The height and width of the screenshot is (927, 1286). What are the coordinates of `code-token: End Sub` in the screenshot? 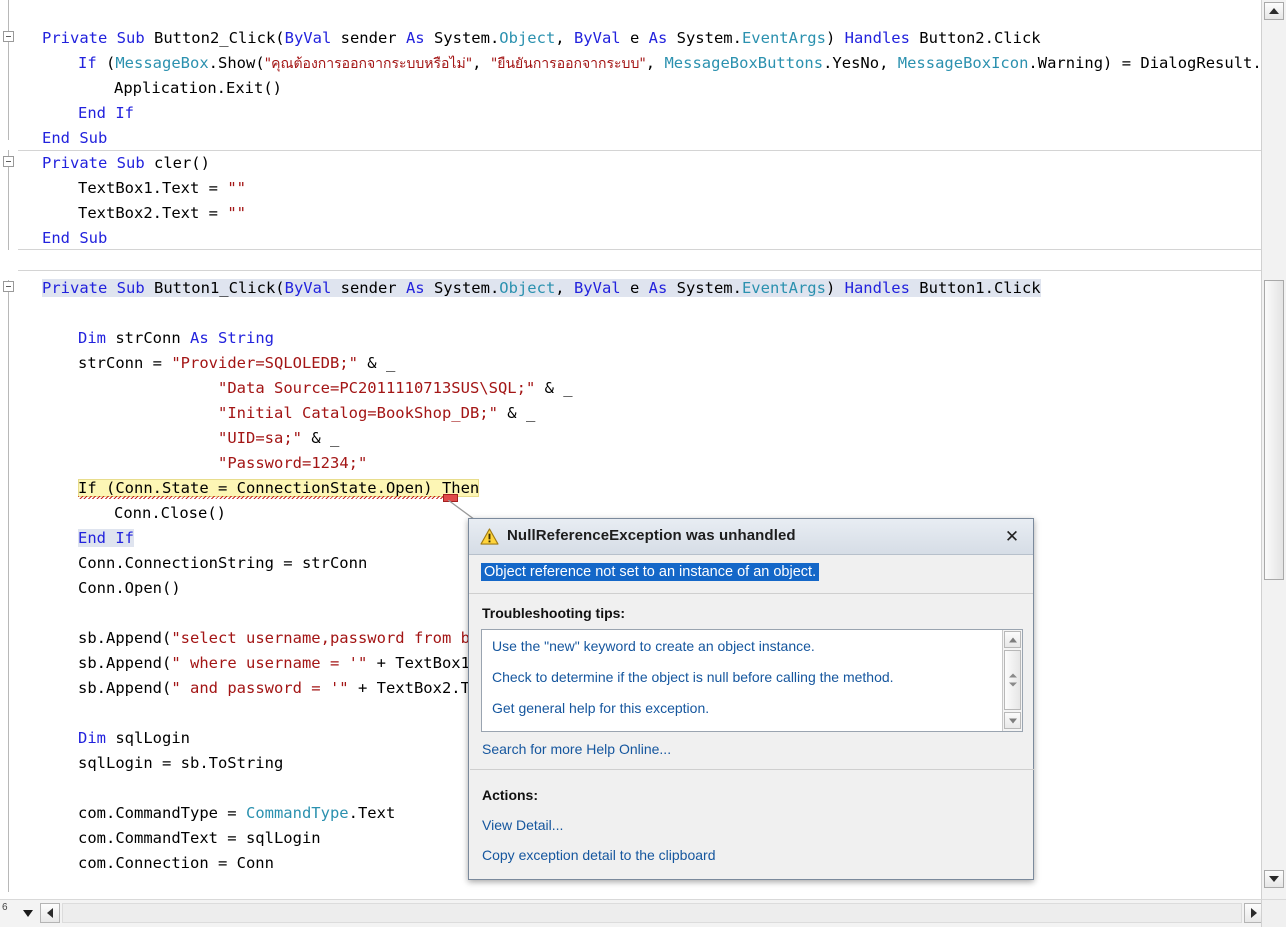 It's located at (75, 238).